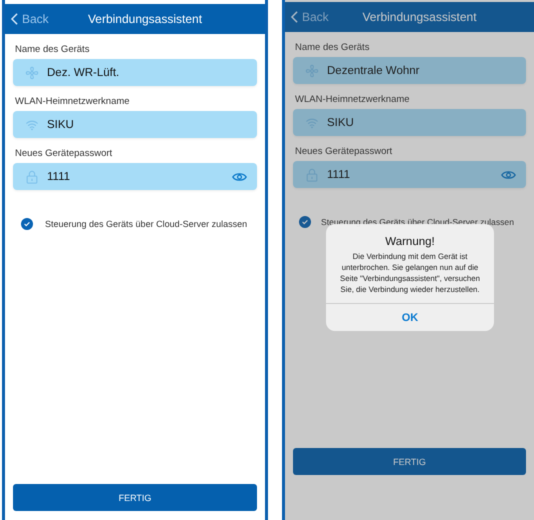  What do you see at coordinates (135, 72) in the screenshot?
I see `input-field: Dez. WR-Lüft.` at bounding box center [135, 72].